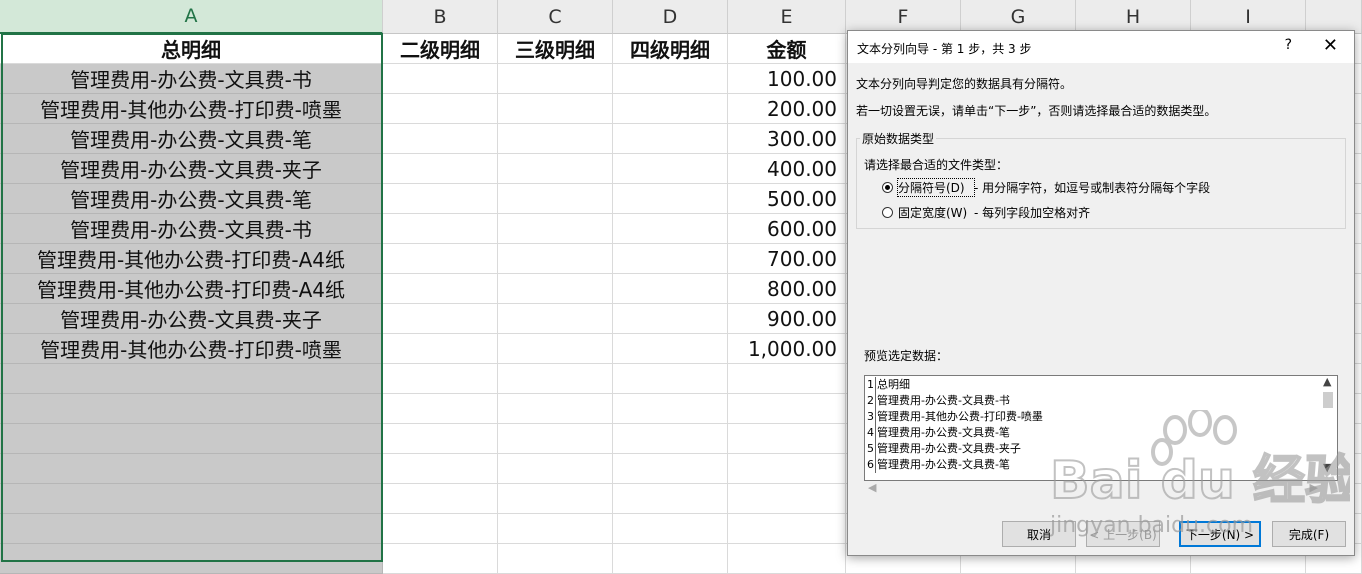 Image resolution: width=1362 pixels, height=574 pixels. I want to click on data-cell: 300.00, so click(787, 139).